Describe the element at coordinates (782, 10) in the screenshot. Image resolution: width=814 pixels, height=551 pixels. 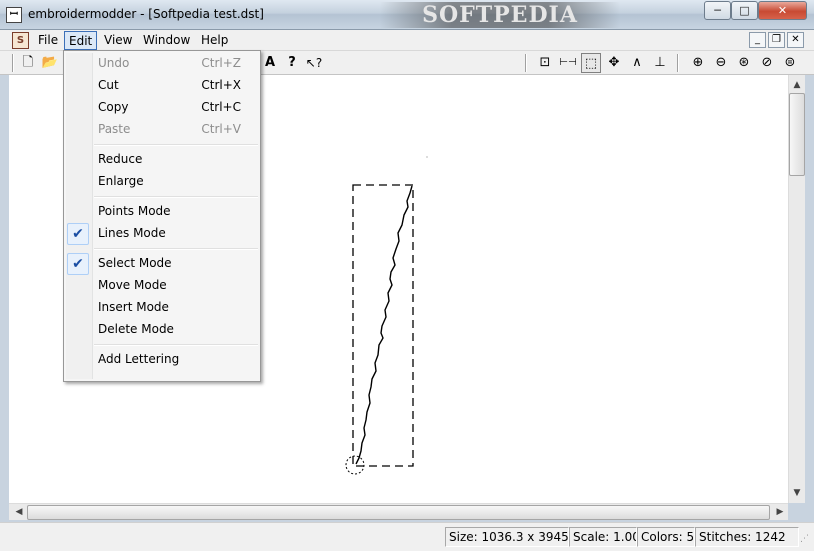
I see `close-button: ✕` at that location.